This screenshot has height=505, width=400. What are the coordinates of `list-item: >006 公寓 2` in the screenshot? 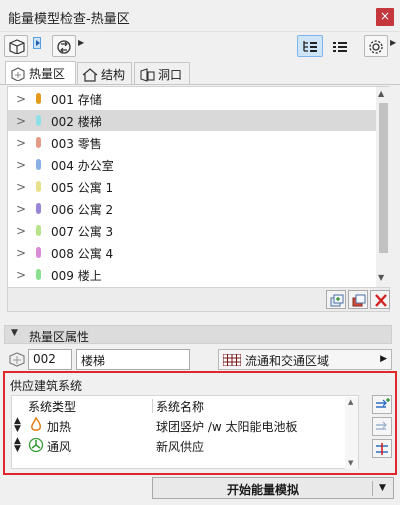 It's located at (192, 208).